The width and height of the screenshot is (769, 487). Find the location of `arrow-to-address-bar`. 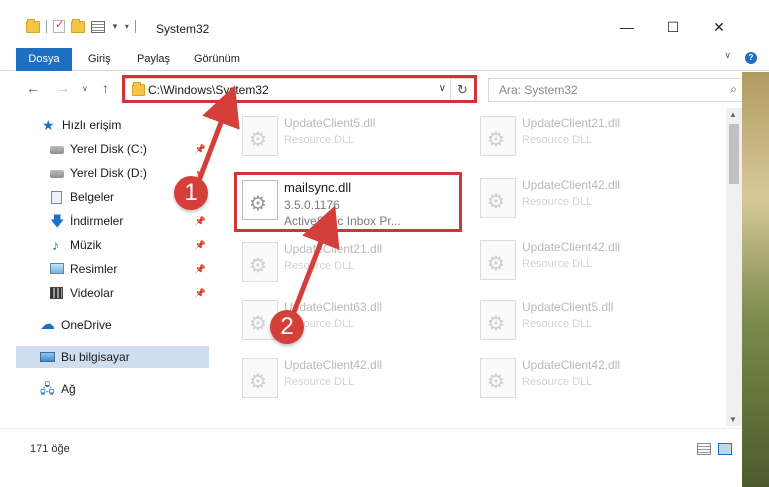

arrow-to-address-bar is located at coordinates (218, 133).